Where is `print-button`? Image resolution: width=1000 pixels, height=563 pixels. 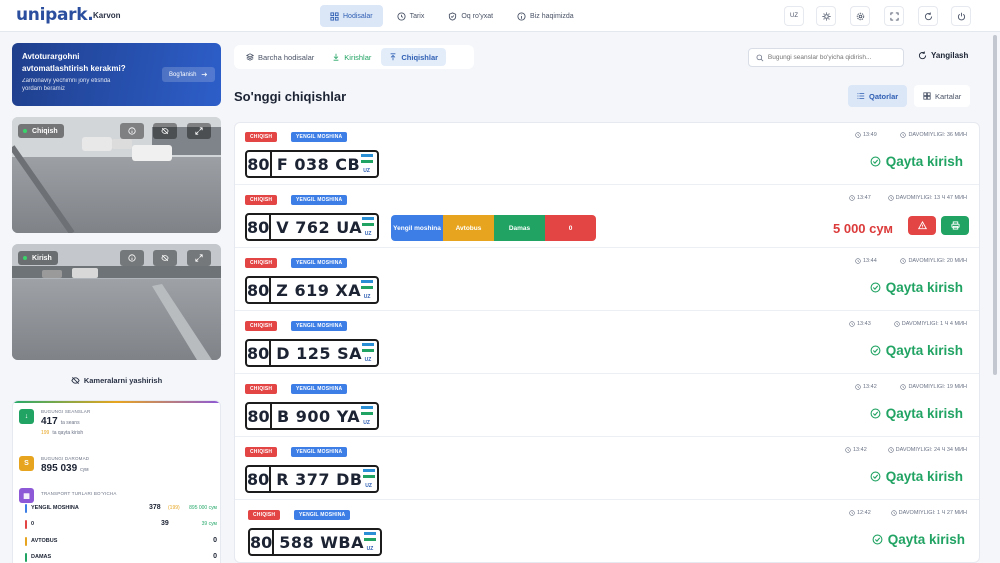
print-button is located at coordinates (955, 225).